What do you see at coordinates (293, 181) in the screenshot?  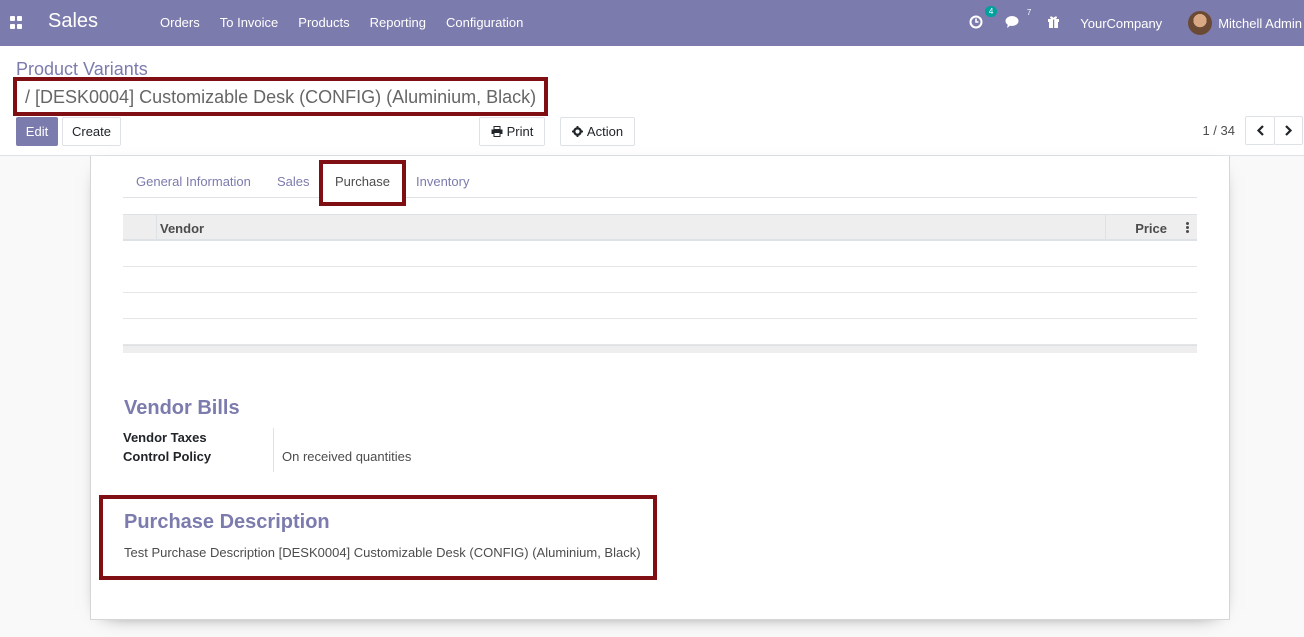 I see `tab-sales: Sales` at bounding box center [293, 181].